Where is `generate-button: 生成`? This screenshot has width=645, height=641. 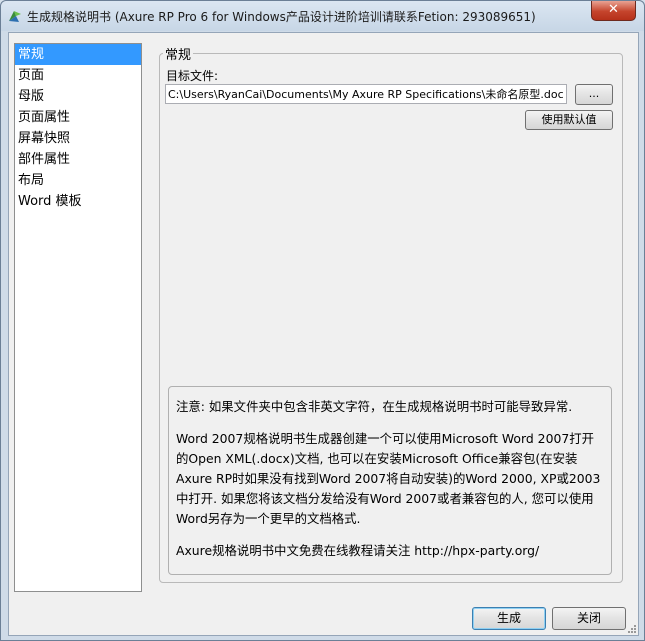
generate-button: 生成 is located at coordinates (509, 618).